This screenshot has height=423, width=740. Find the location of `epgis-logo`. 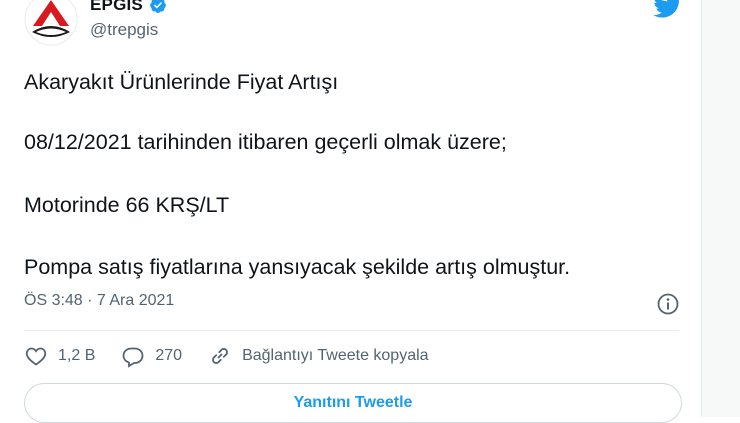

epgis-logo is located at coordinates (51, 23).